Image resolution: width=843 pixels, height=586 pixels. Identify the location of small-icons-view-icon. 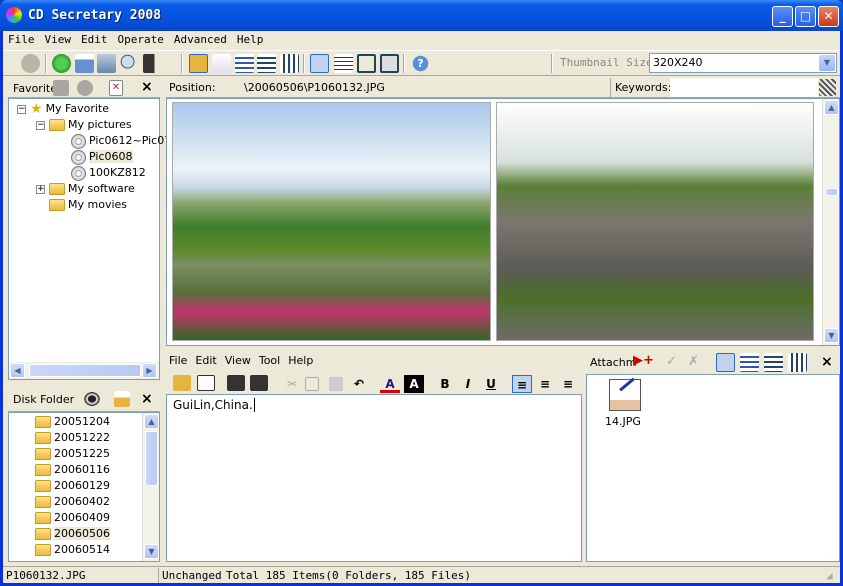
(244, 63).